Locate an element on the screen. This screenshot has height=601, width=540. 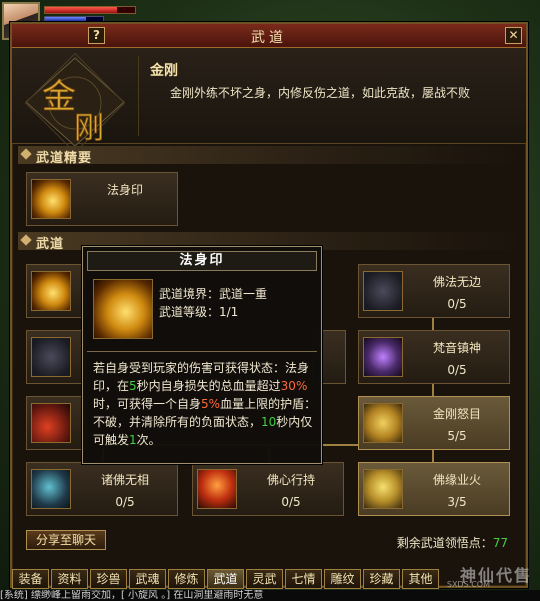
tab-equip: 装备 is located at coordinates (30, 579).